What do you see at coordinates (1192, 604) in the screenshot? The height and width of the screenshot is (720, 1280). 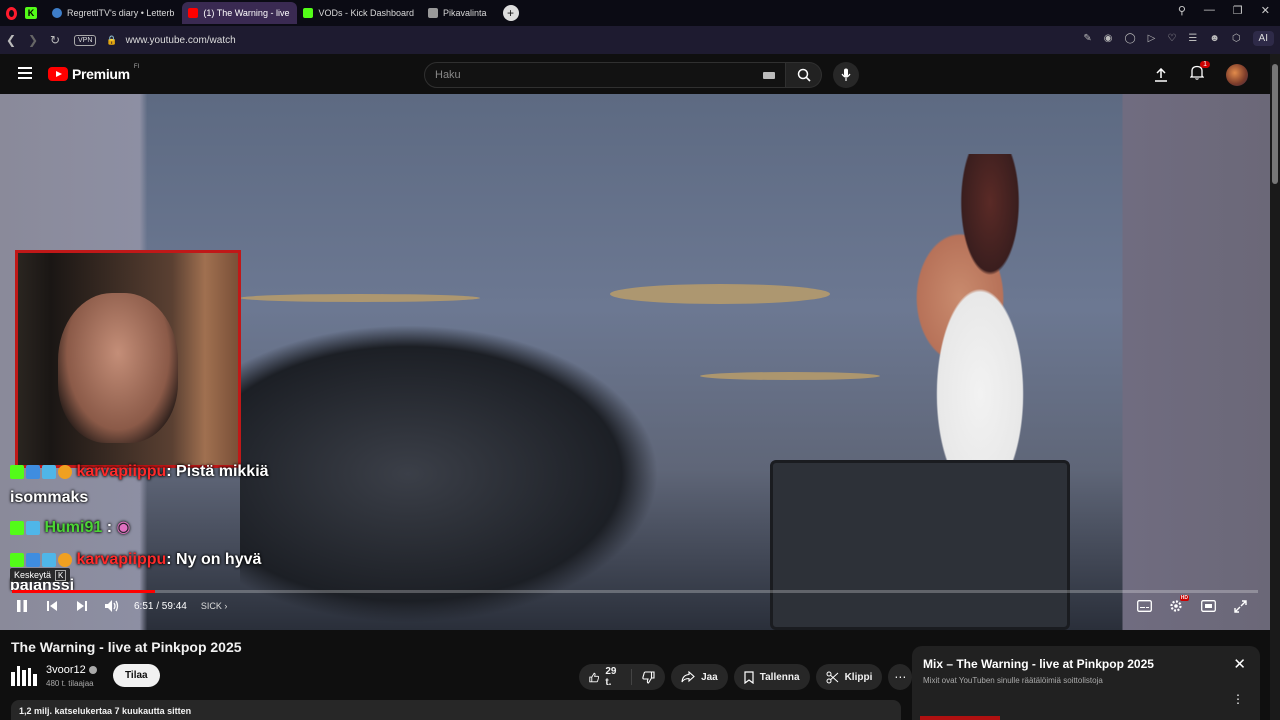 I see `controls-right: HD` at bounding box center [1192, 604].